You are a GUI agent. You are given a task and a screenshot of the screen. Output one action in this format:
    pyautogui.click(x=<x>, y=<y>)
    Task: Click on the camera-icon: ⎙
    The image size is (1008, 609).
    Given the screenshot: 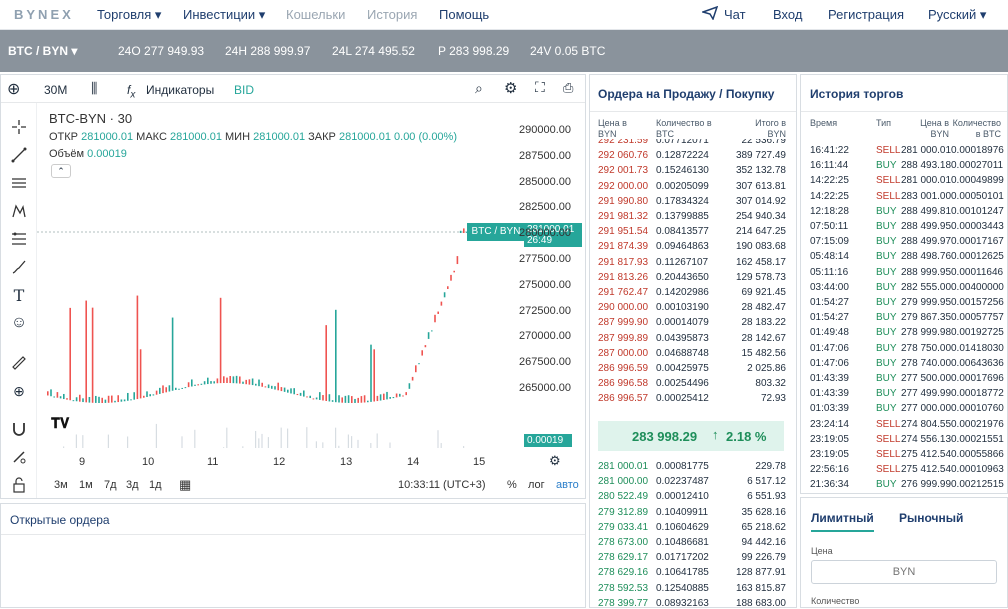 What is the action you would take?
    pyautogui.click(x=568, y=88)
    